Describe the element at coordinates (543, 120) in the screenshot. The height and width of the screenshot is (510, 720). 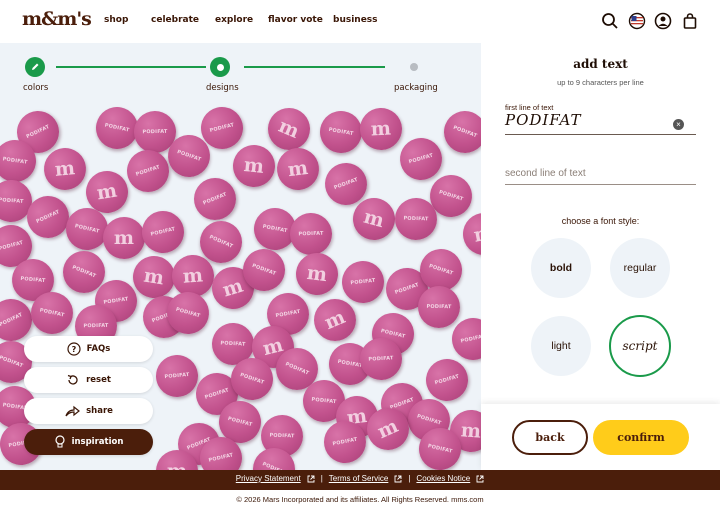
I see `first-line-input: PODIFAT` at that location.